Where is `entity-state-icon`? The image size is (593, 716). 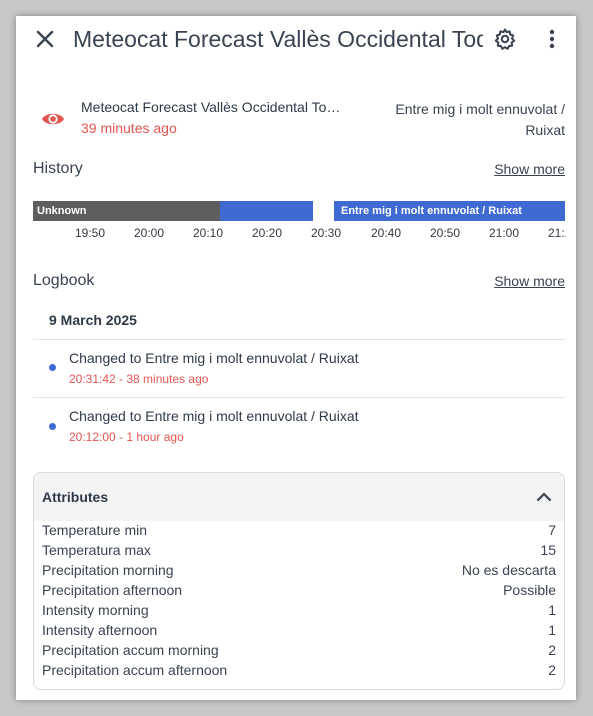
entity-state-icon is located at coordinates (53, 119).